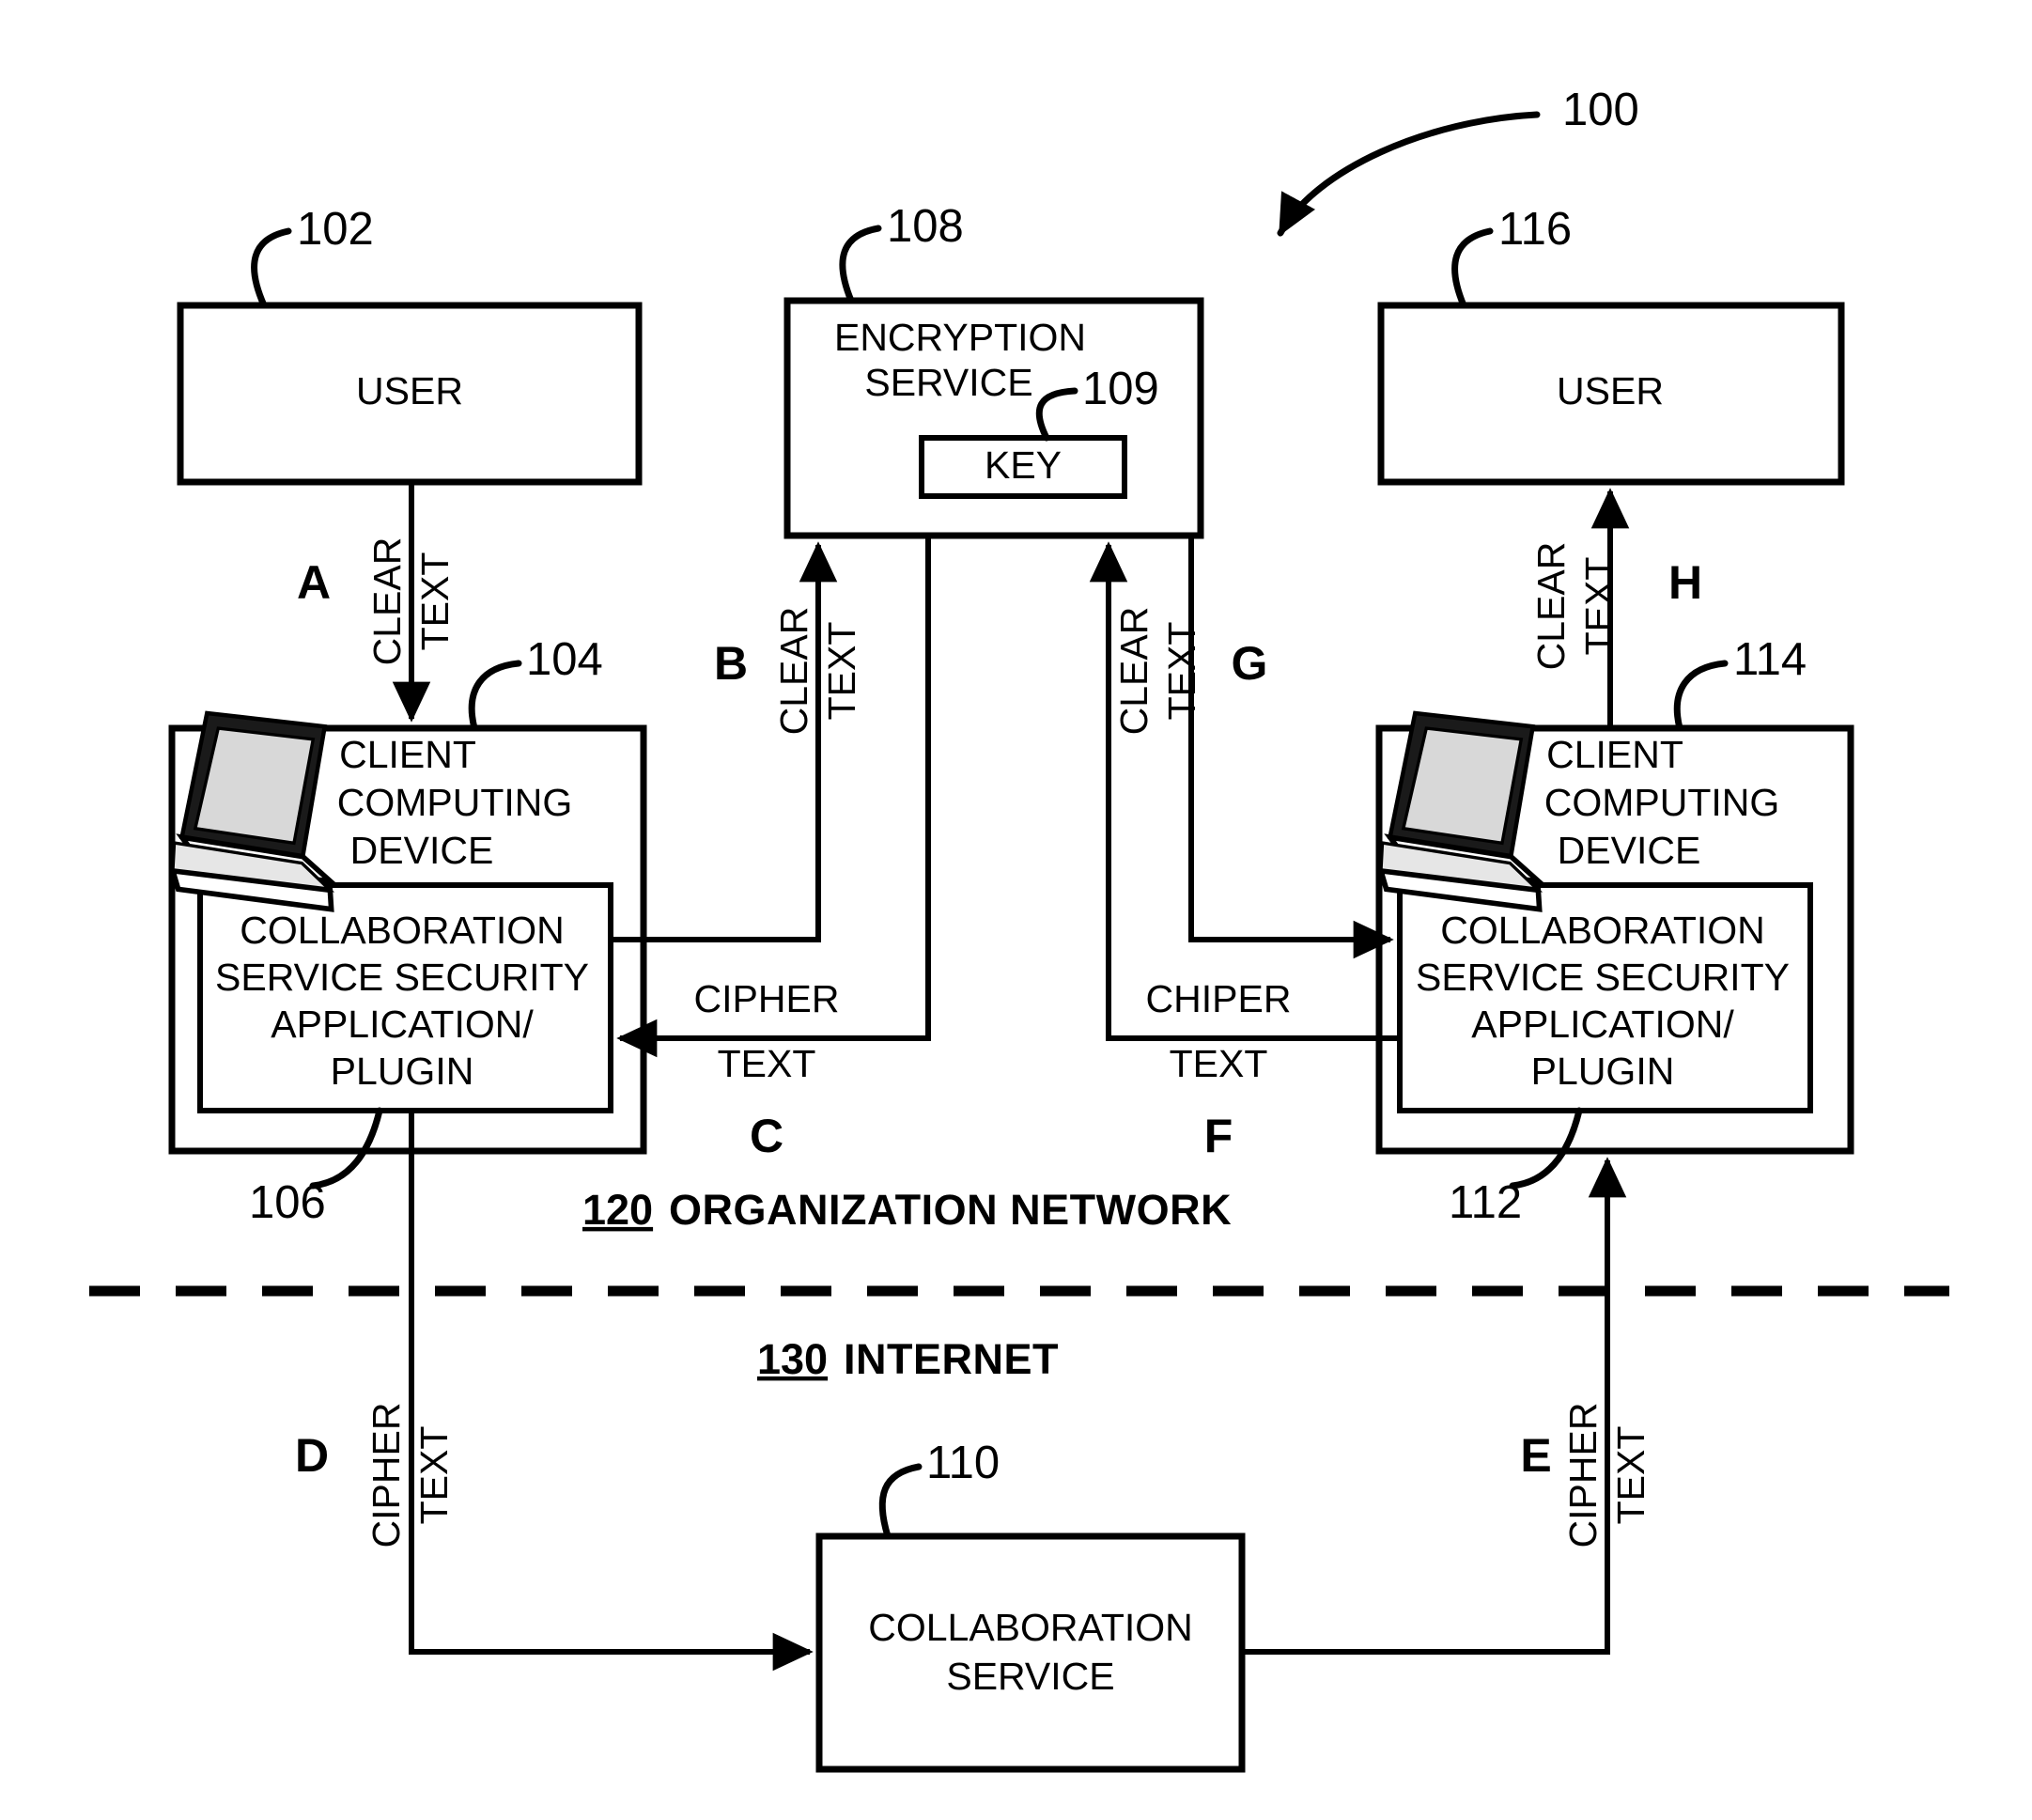  What do you see at coordinates (793, 671) in the screenshot?
I see `flow-B-word1: CLEAR` at bounding box center [793, 671].